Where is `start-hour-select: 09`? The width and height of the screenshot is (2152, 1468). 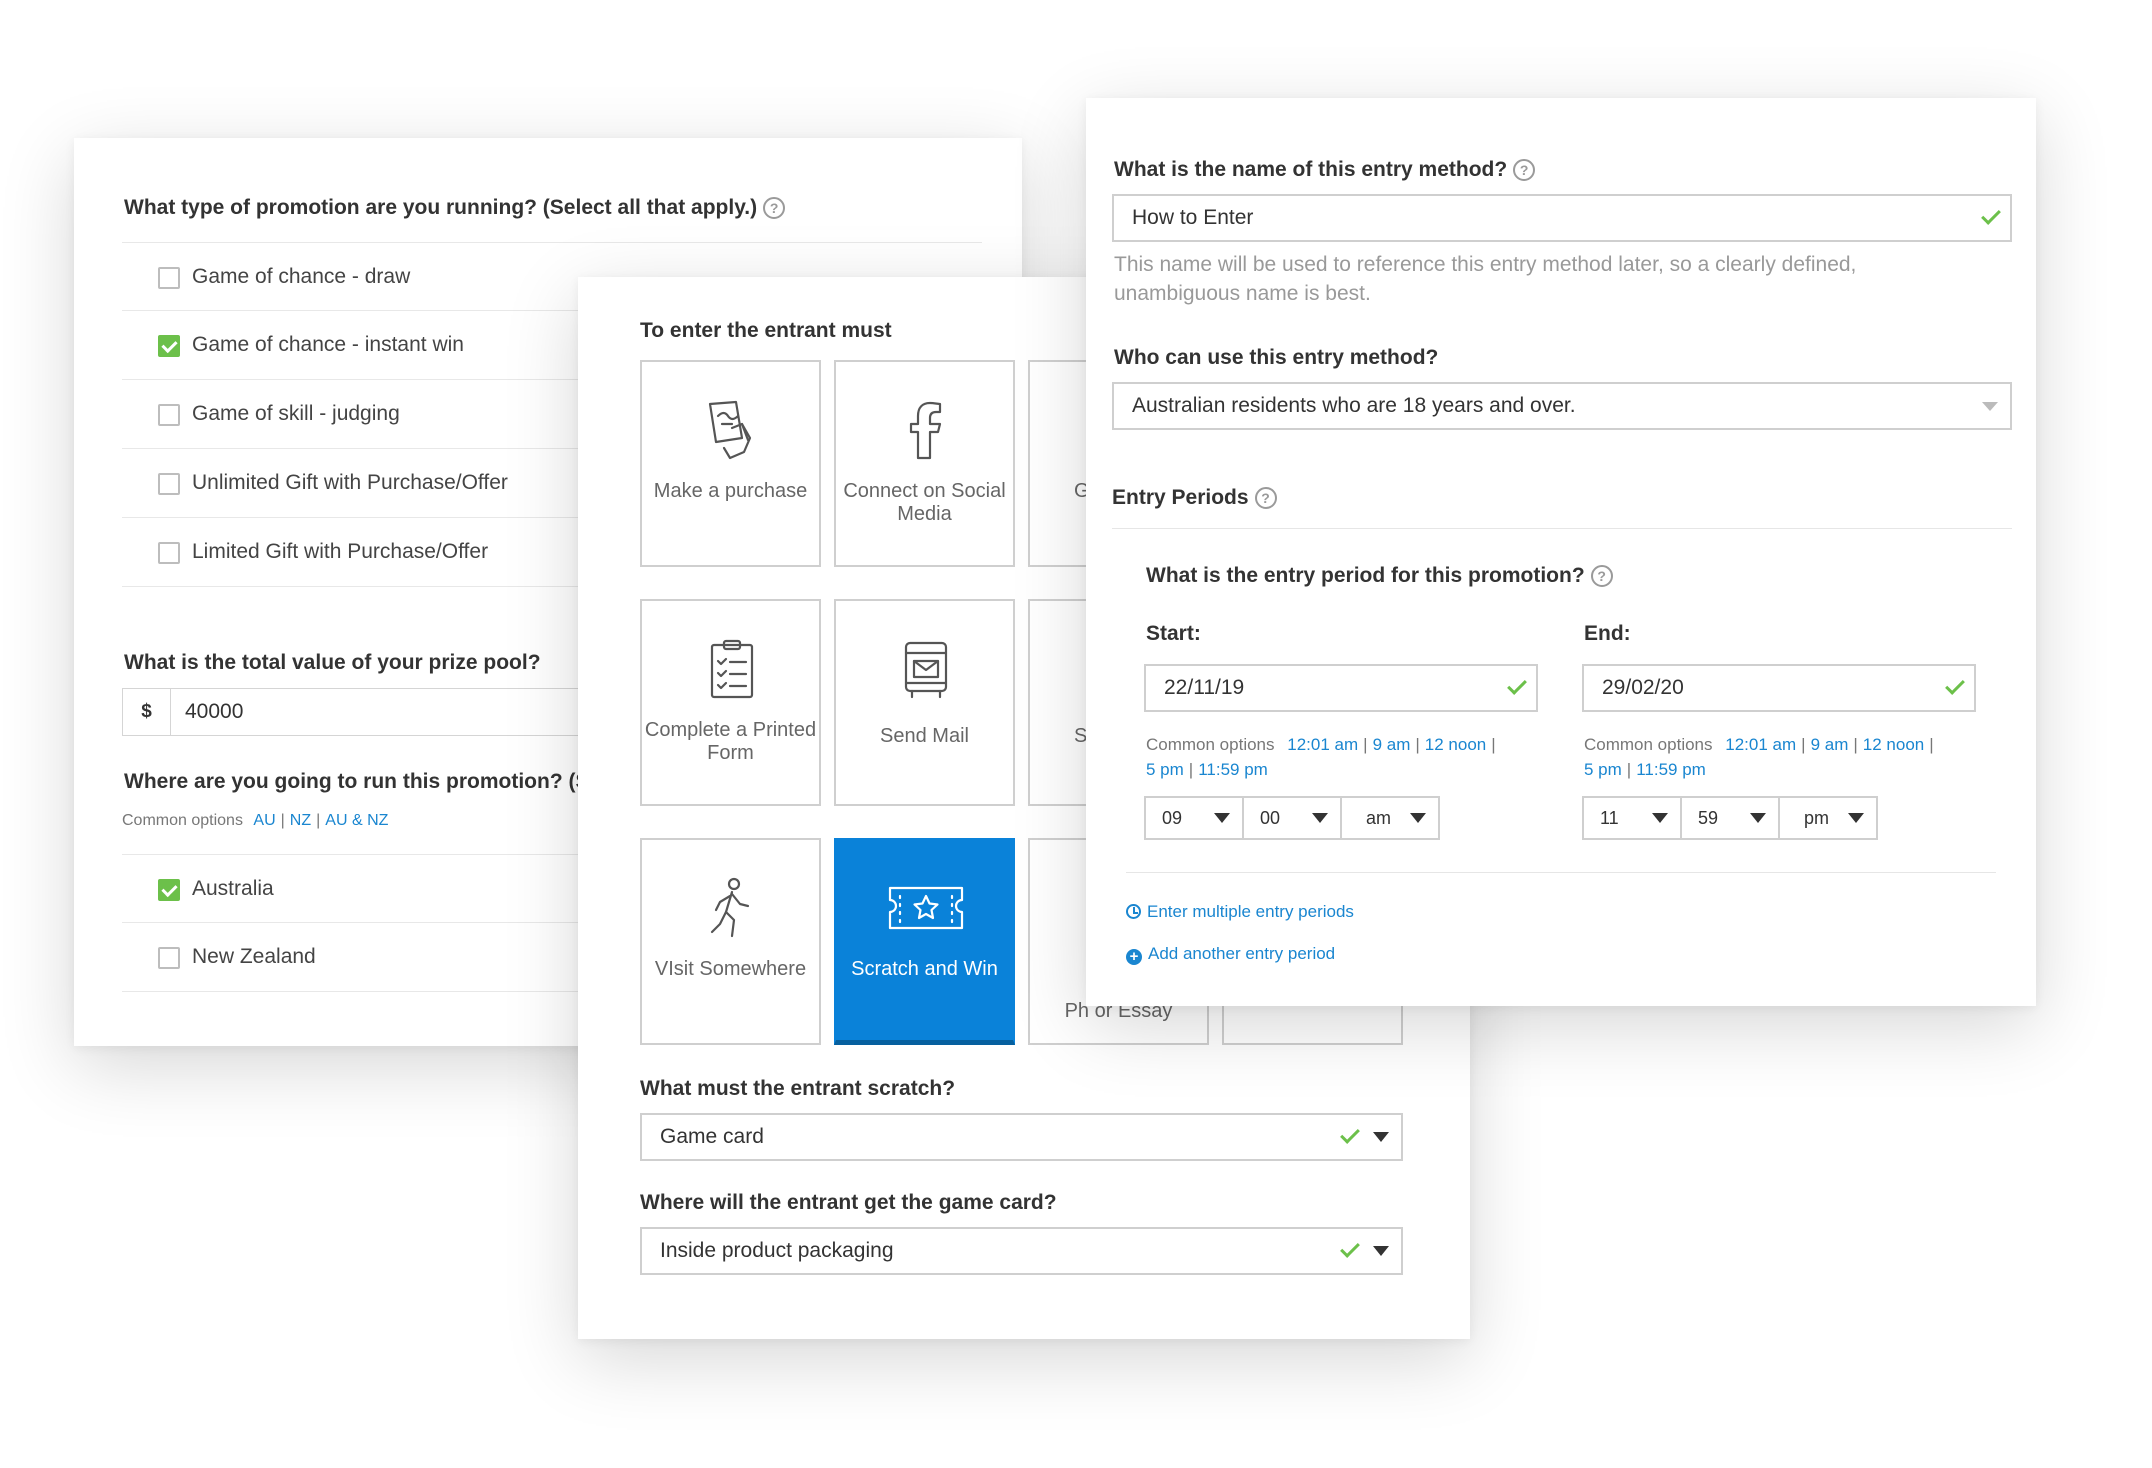 start-hour-select: 09 is located at coordinates (1194, 818).